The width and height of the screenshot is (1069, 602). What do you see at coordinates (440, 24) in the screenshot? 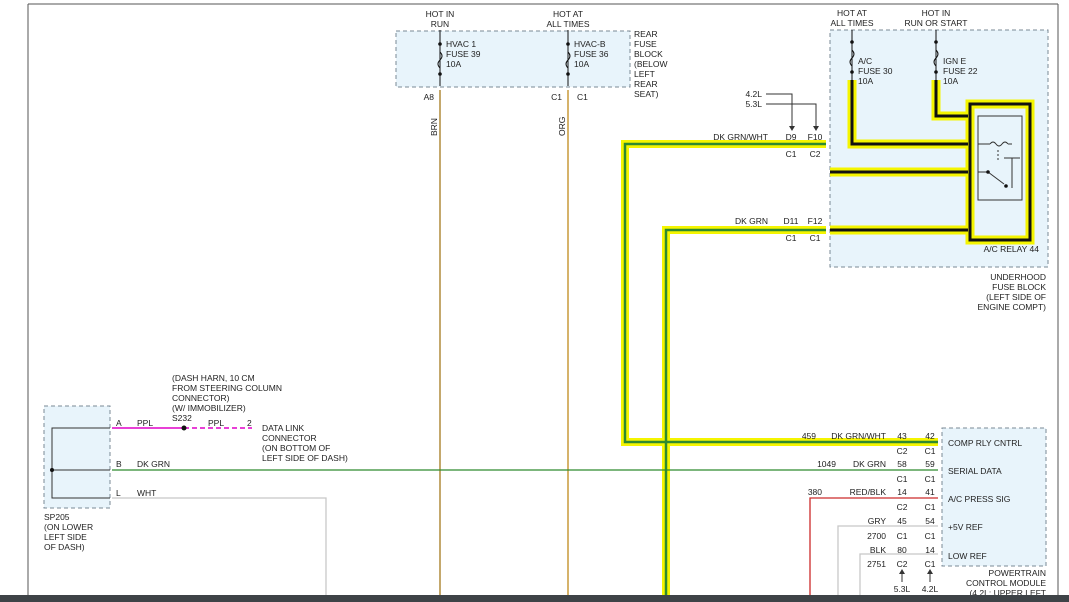
I see `rear-fuse1-power-l2: RUN` at bounding box center [440, 24].